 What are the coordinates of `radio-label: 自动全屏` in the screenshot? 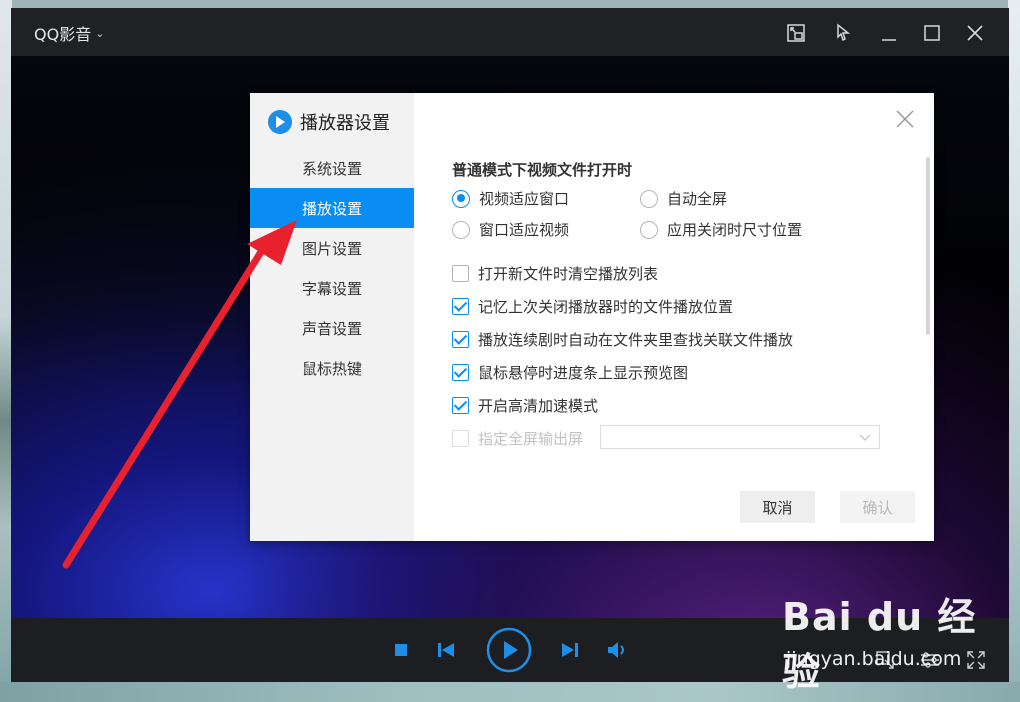 It's located at (697, 199).